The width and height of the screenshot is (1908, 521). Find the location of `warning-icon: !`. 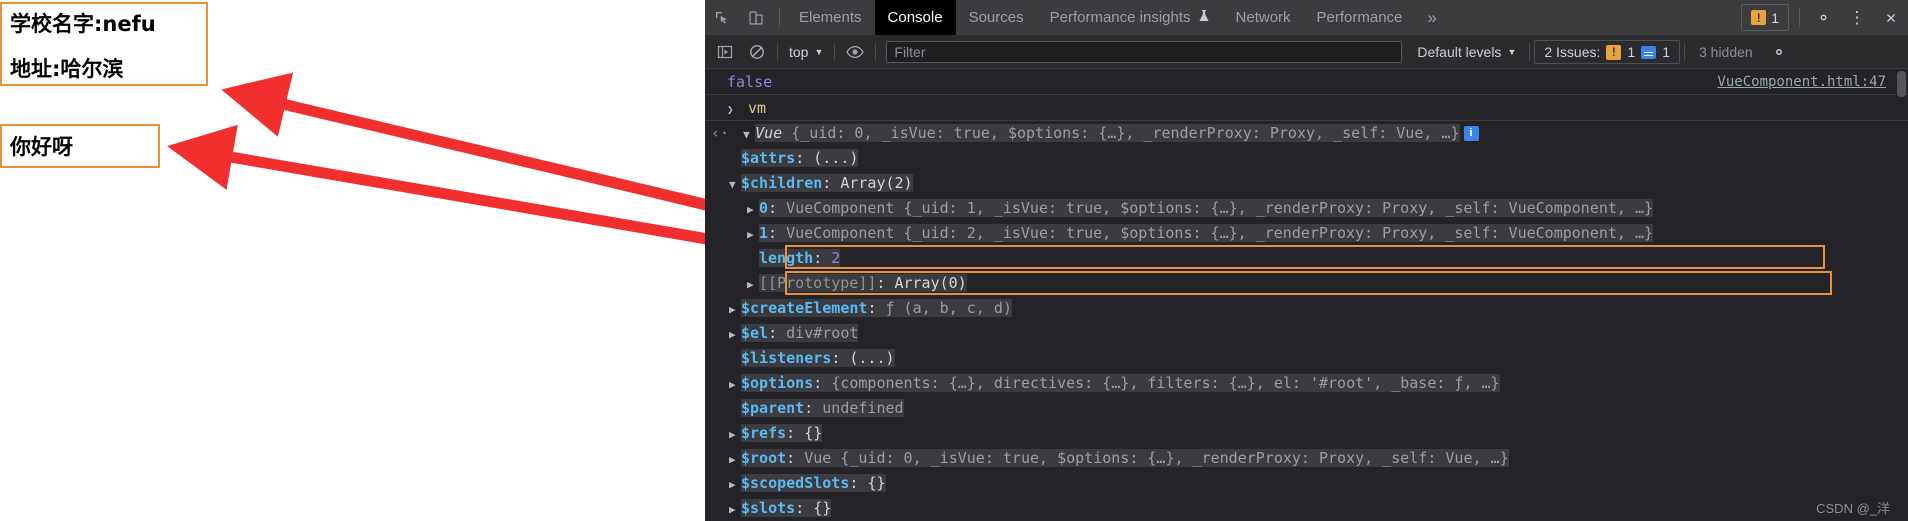

warning-icon: ! is located at coordinates (1759, 17).